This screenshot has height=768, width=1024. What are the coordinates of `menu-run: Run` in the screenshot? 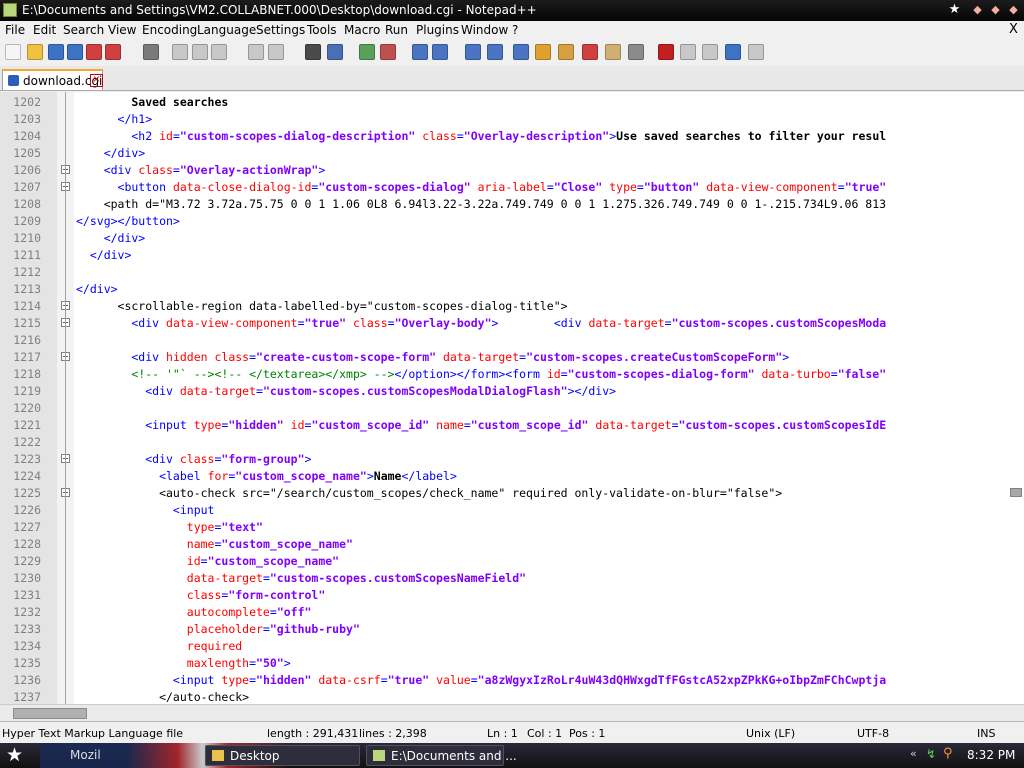 It's located at (396, 30).